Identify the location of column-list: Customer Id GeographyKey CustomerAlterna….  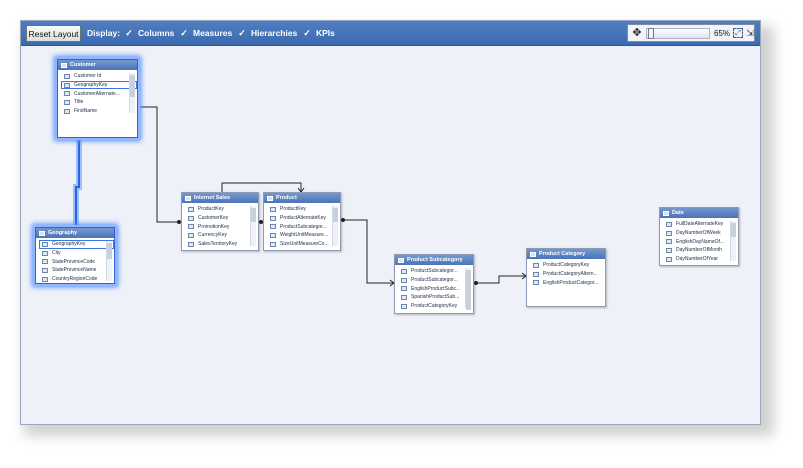
(97, 92).